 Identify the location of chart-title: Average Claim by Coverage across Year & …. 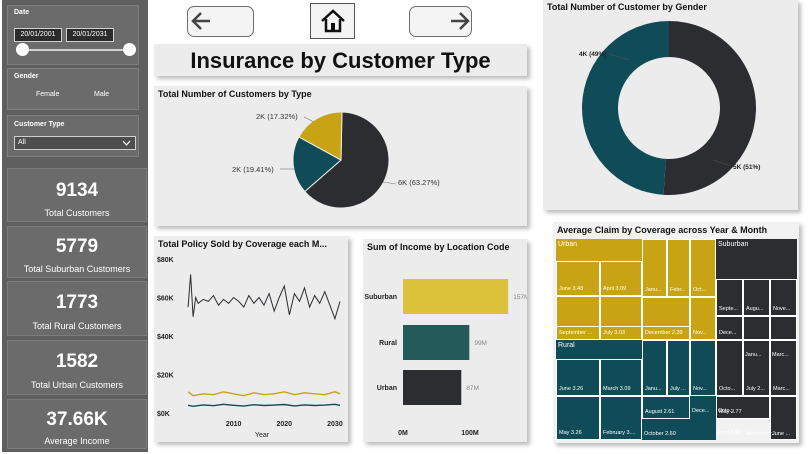
(662, 230).